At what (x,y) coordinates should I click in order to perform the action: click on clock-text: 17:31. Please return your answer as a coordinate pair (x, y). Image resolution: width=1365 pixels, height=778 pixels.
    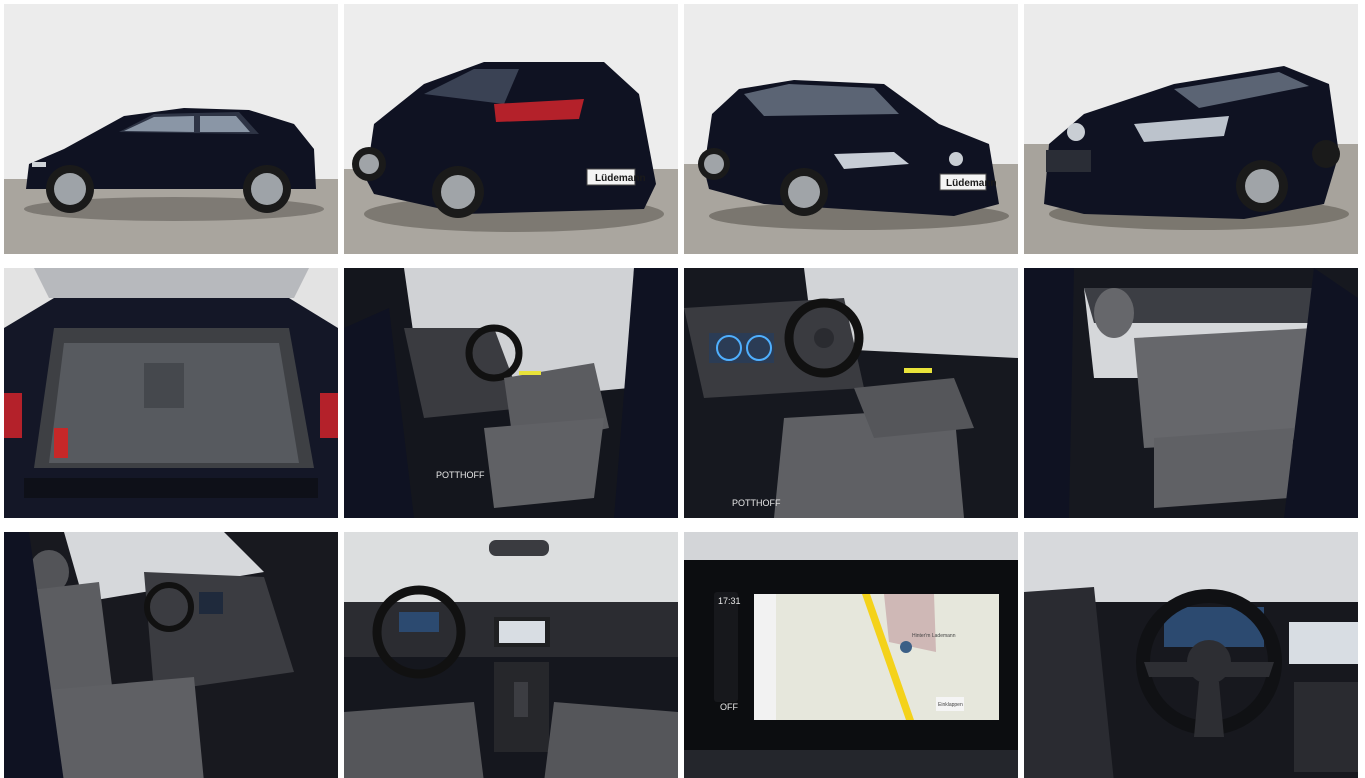
    Looking at the image, I should click on (729, 601).